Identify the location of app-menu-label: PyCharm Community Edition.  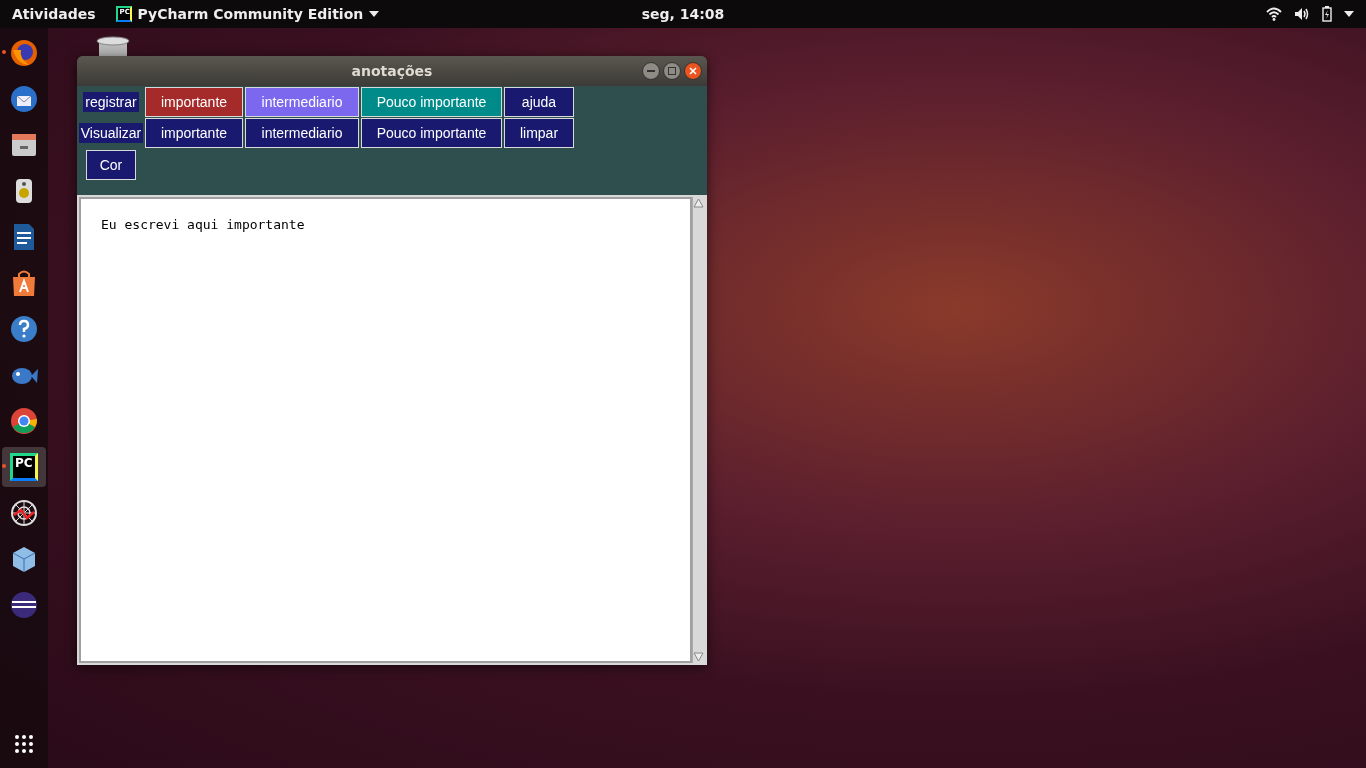
(250, 14).